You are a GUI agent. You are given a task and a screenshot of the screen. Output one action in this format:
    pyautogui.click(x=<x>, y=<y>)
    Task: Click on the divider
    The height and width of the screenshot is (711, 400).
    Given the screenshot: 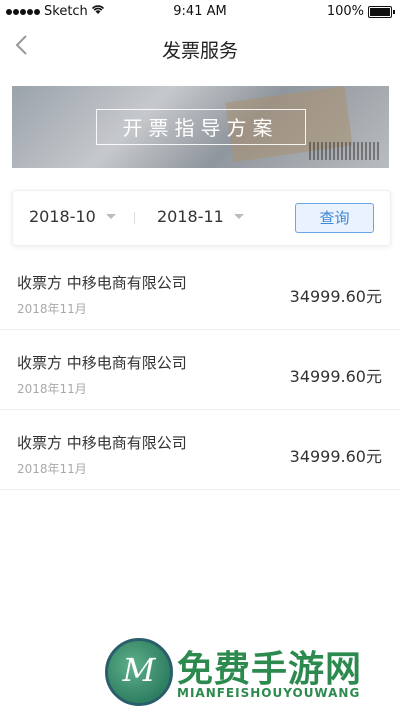 What is the action you would take?
    pyautogui.click(x=134, y=218)
    